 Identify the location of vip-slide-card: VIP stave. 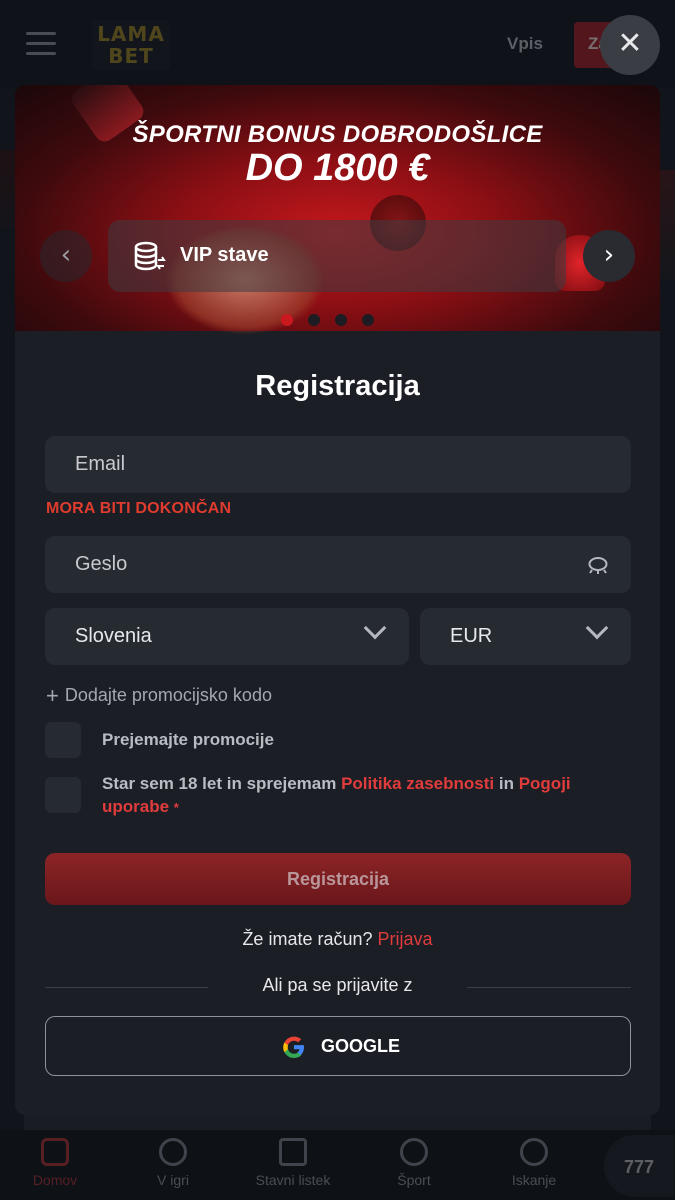
(337, 256).